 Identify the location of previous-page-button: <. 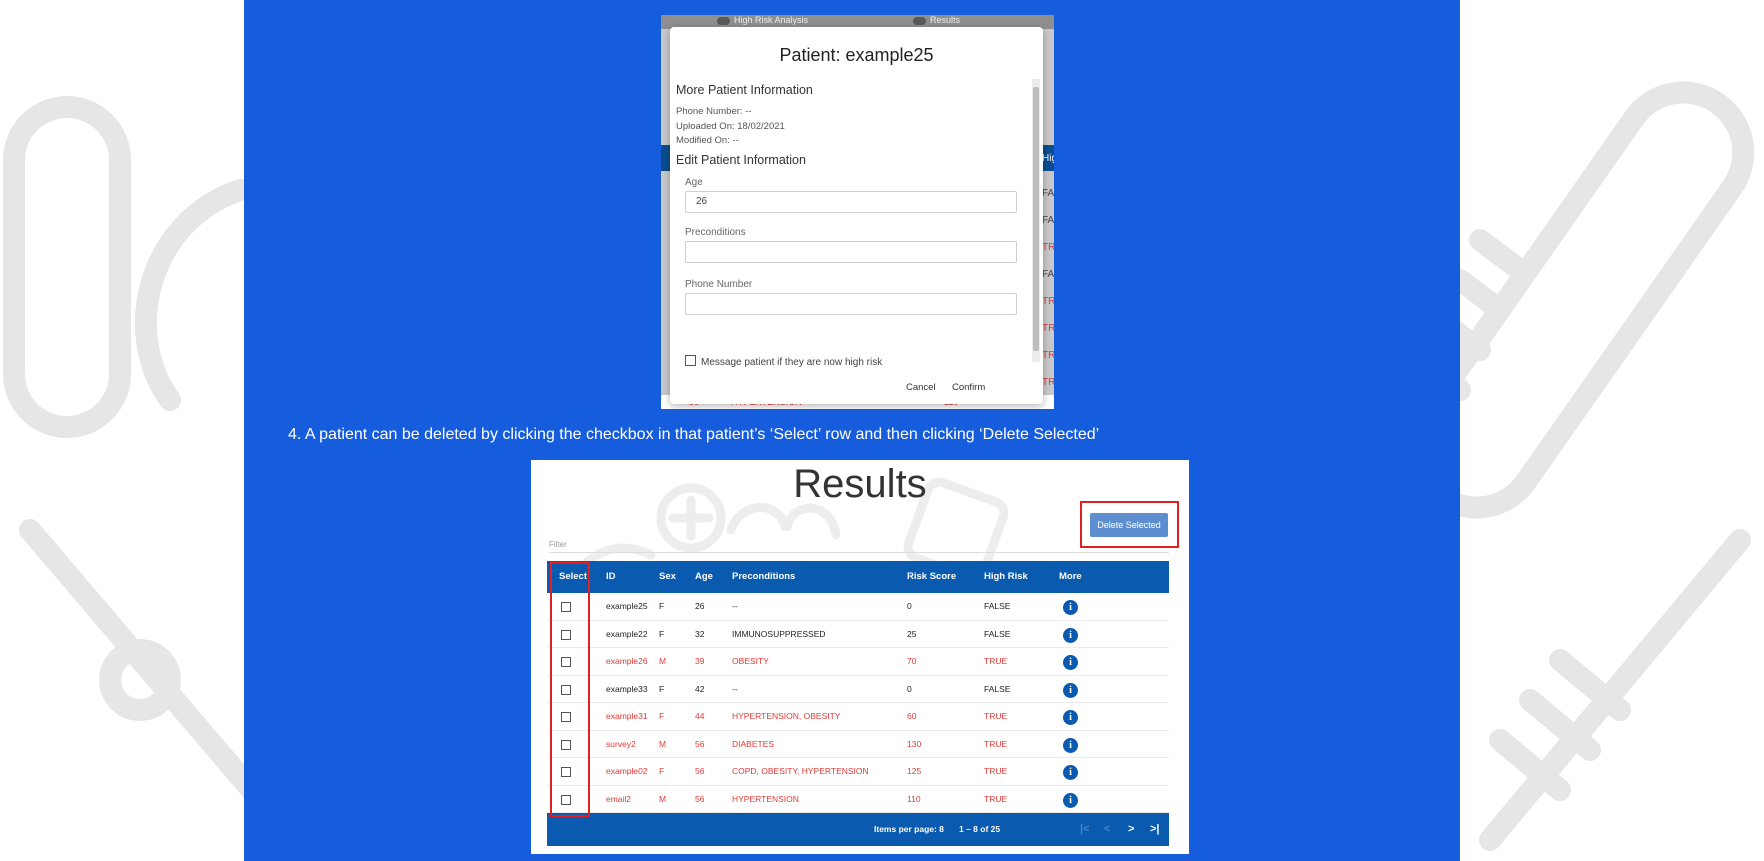
(1107, 829).